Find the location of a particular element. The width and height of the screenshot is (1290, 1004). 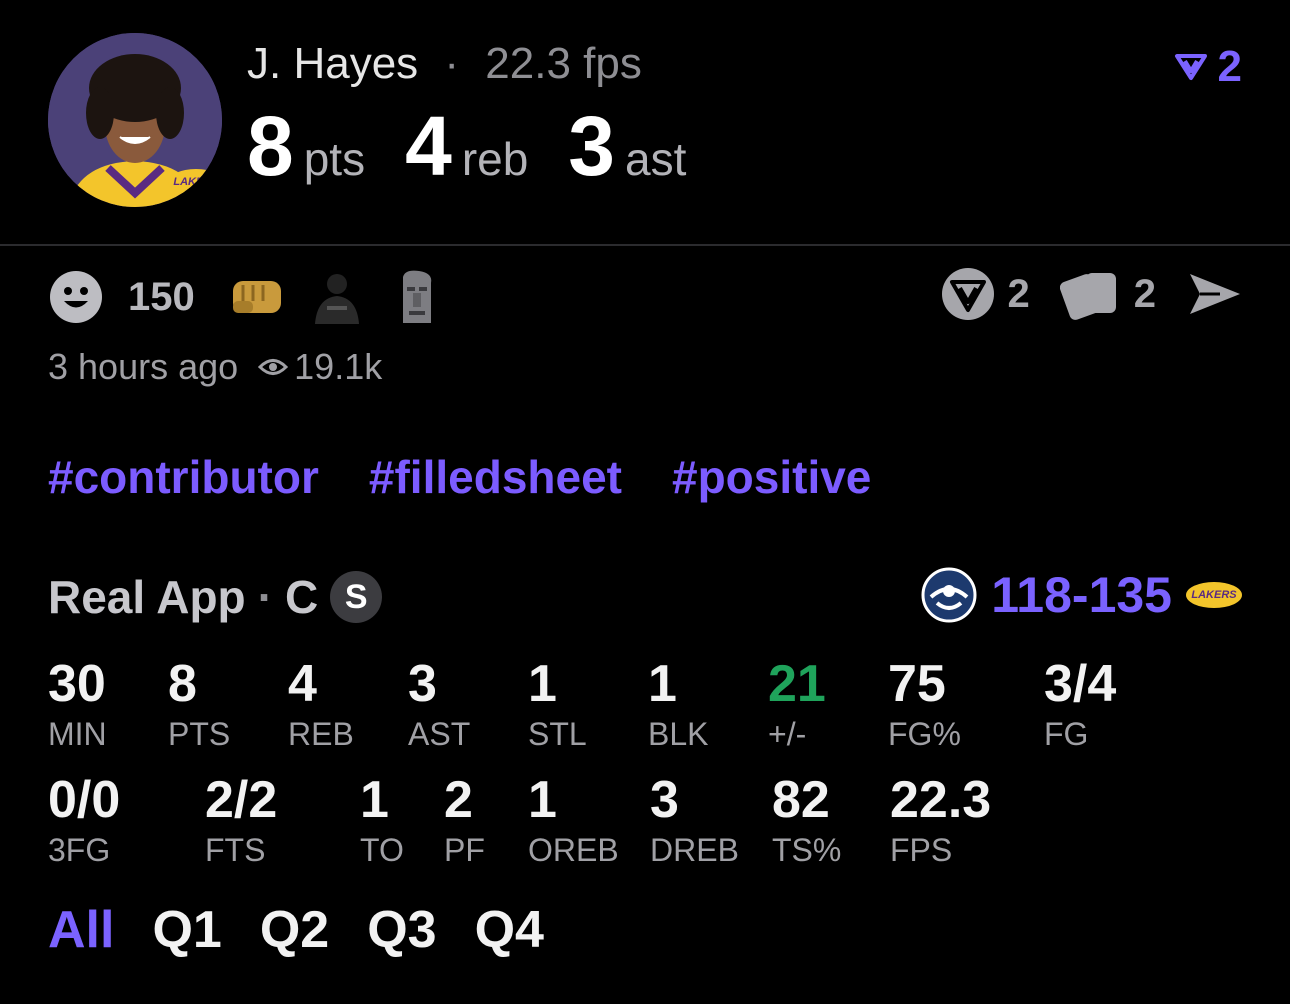

tab-q3: Q3 is located at coordinates (401, 930).